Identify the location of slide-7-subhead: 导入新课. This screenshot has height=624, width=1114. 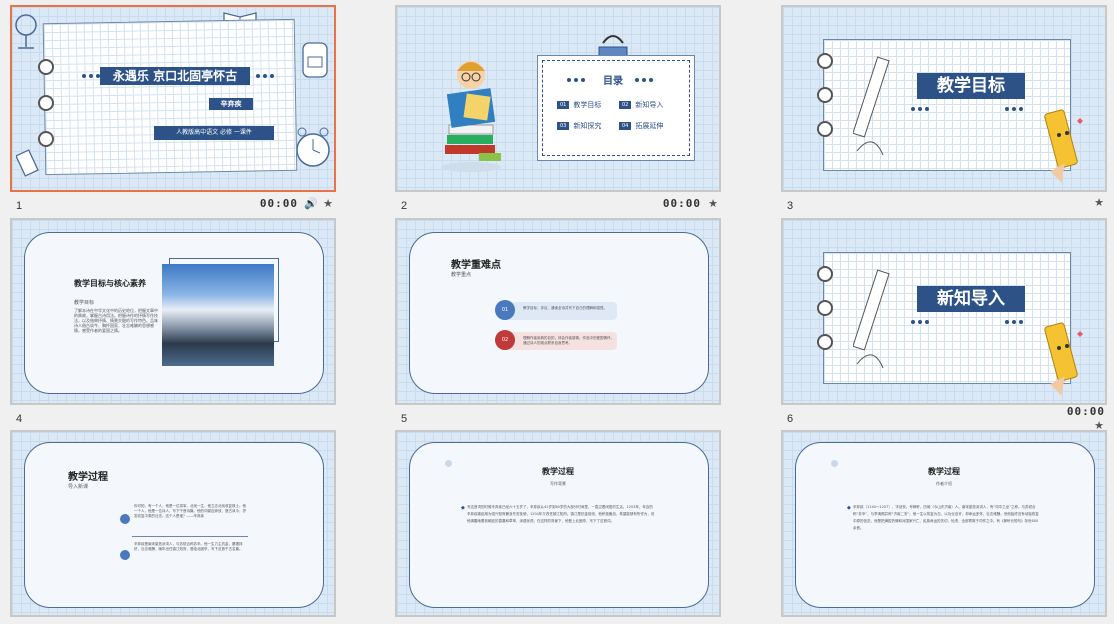
(78, 487).